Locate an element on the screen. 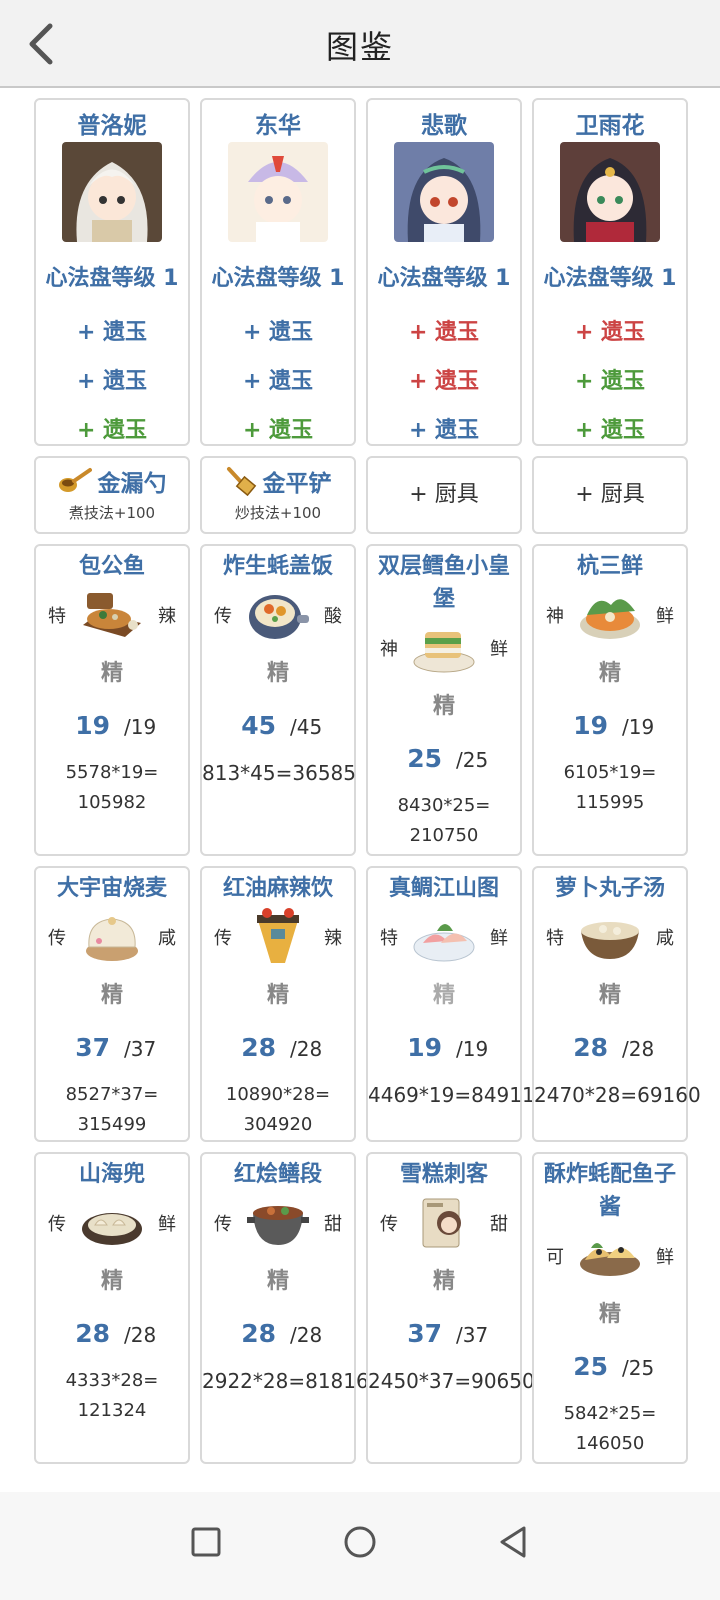 The height and width of the screenshot is (1600, 720). ice-cream-icon is located at coordinates (441, 1223).